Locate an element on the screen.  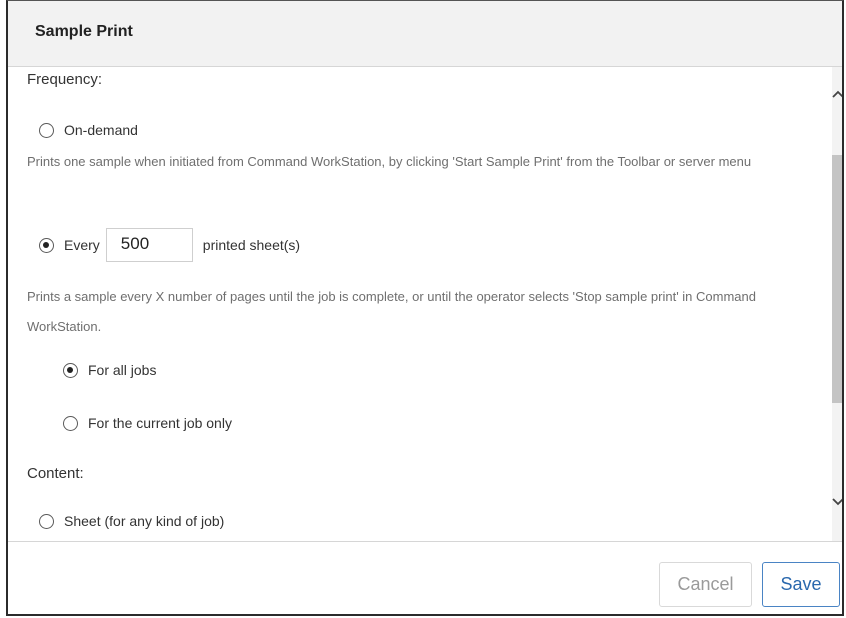
all-jobs-option: For all jobs is located at coordinates (109, 370).